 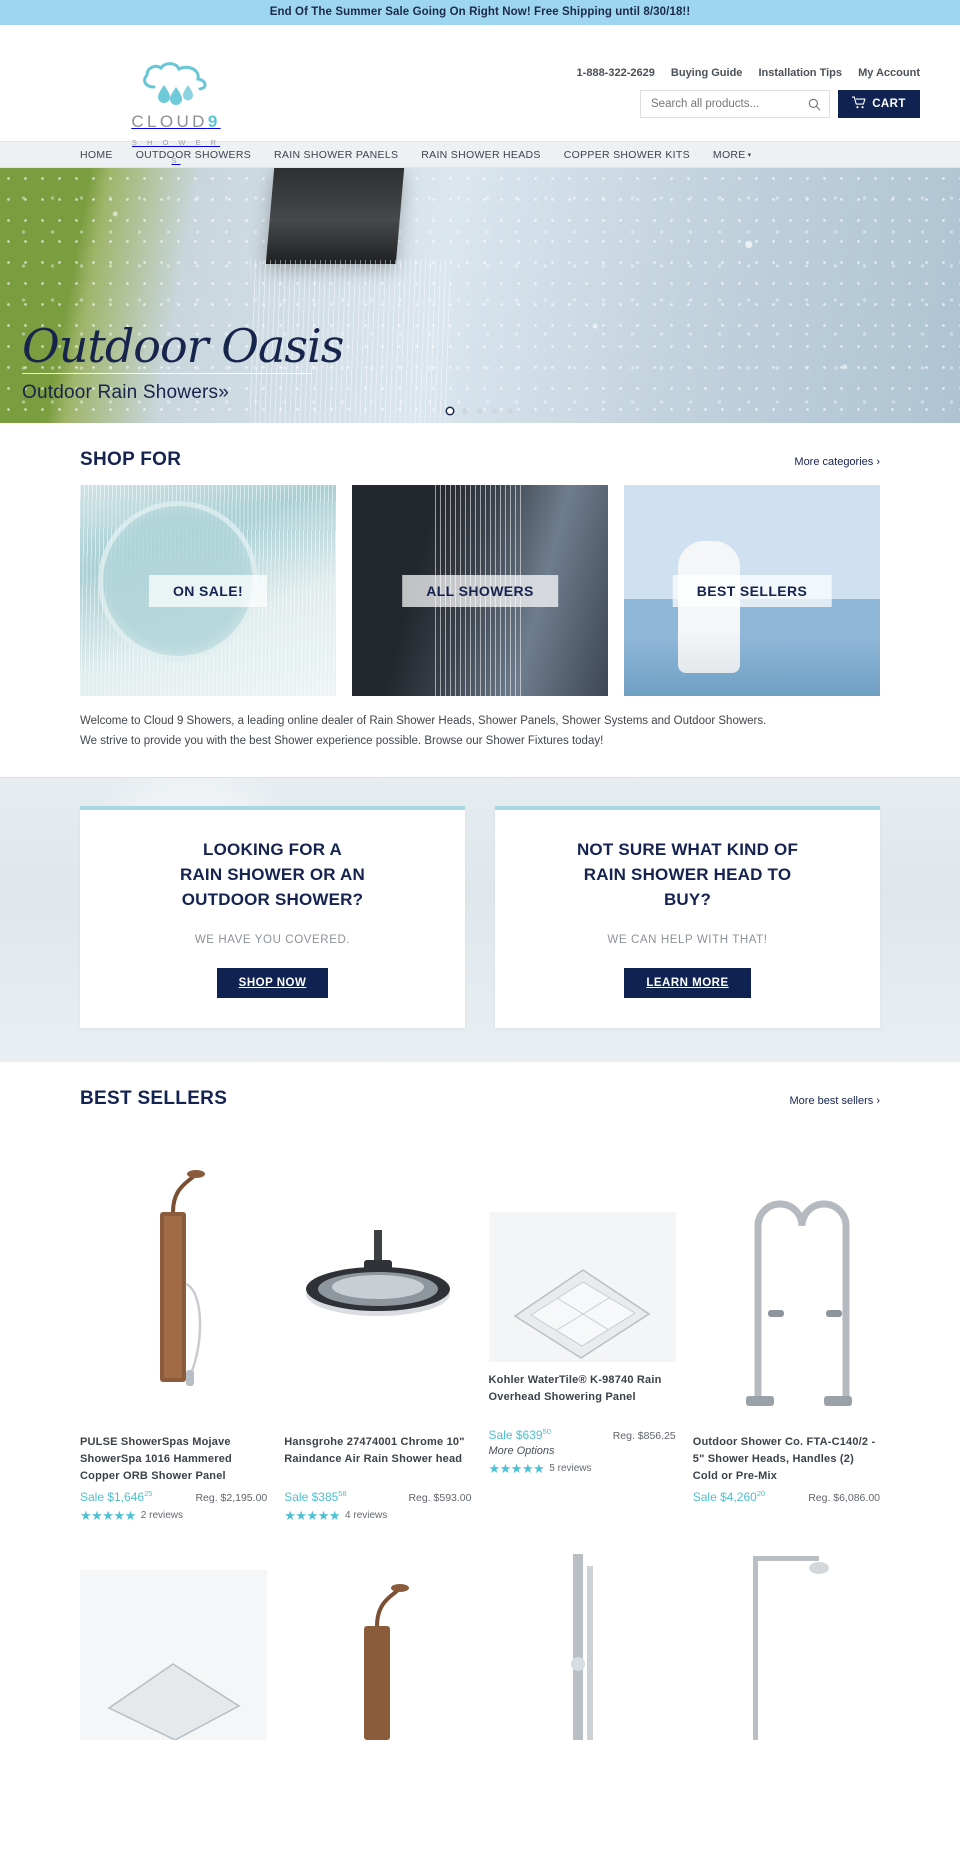 What do you see at coordinates (96, 155) in the screenshot?
I see `nav-item-home: HOME` at bounding box center [96, 155].